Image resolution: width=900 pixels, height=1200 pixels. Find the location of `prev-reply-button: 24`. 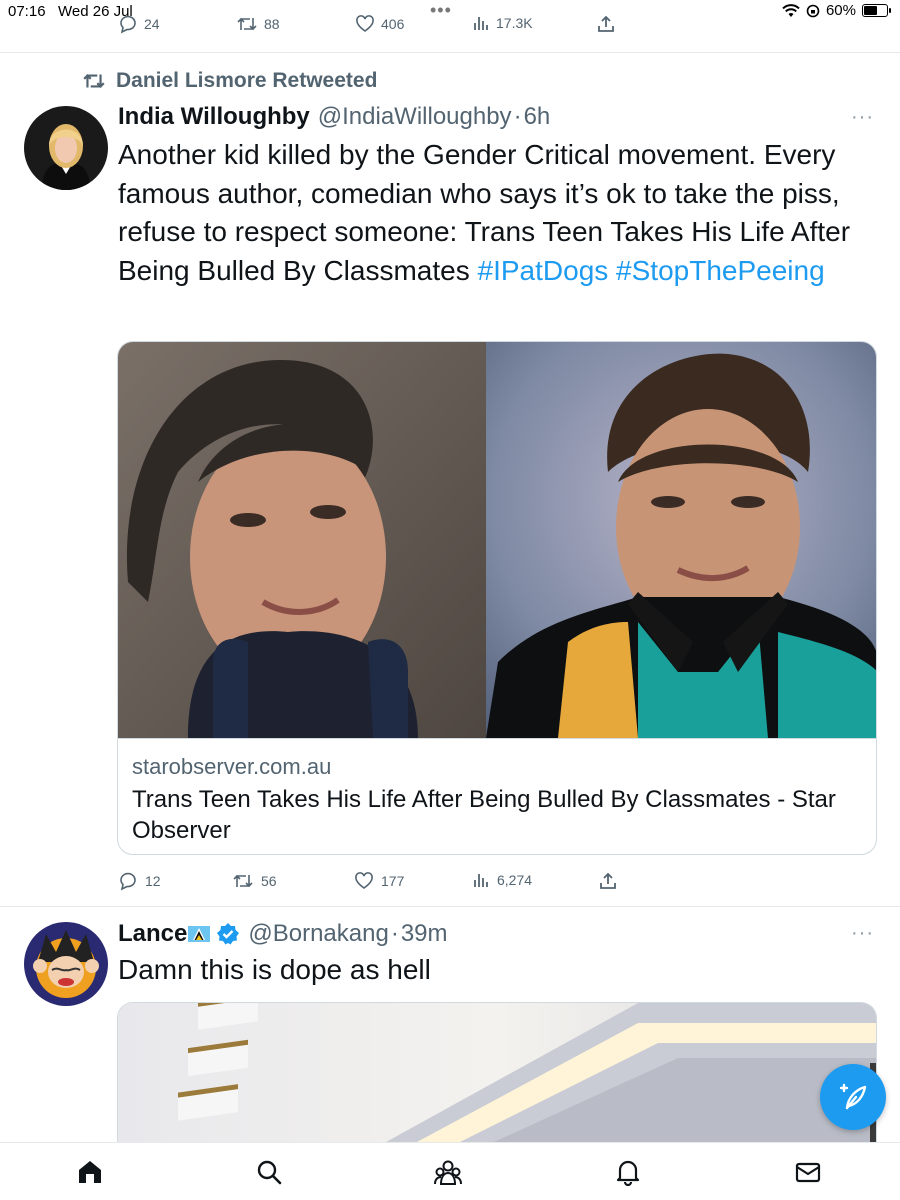

prev-reply-button: 24 is located at coordinates (139, 24).